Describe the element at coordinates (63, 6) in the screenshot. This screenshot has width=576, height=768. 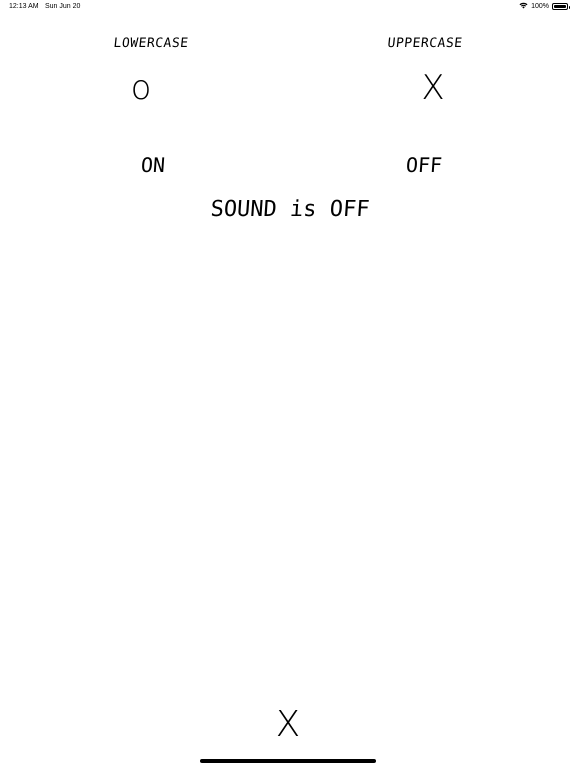
I see `status-date: Sun Jun 20` at that location.